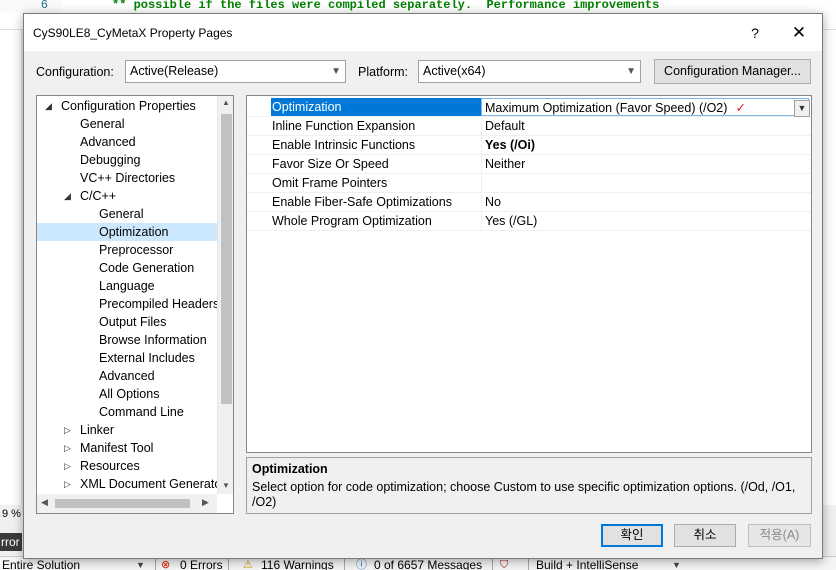 The image size is (836, 570). I want to click on property-row: Enable Fiber-Safe Optimizations No, so click(529, 202).